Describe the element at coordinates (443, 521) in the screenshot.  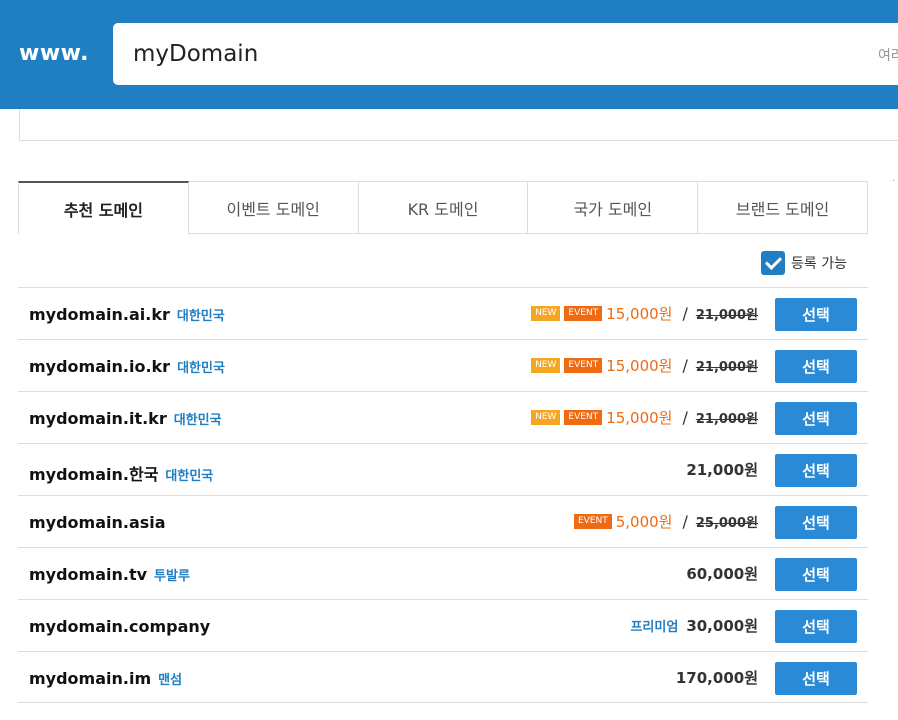
I see `domain-row: mydomain.asia EVENT 5,000원 / 25,000원 선택` at that location.